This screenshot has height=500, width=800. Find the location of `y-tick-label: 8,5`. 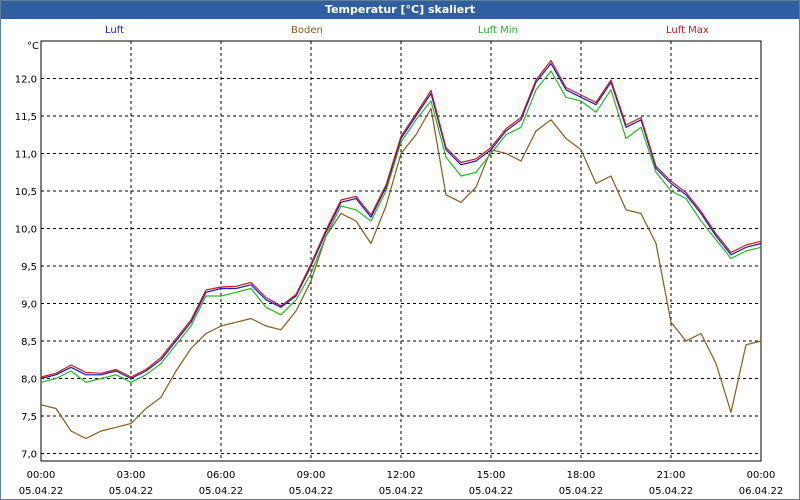

y-tick-label: 8,5 is located at coordinates (29, 342).